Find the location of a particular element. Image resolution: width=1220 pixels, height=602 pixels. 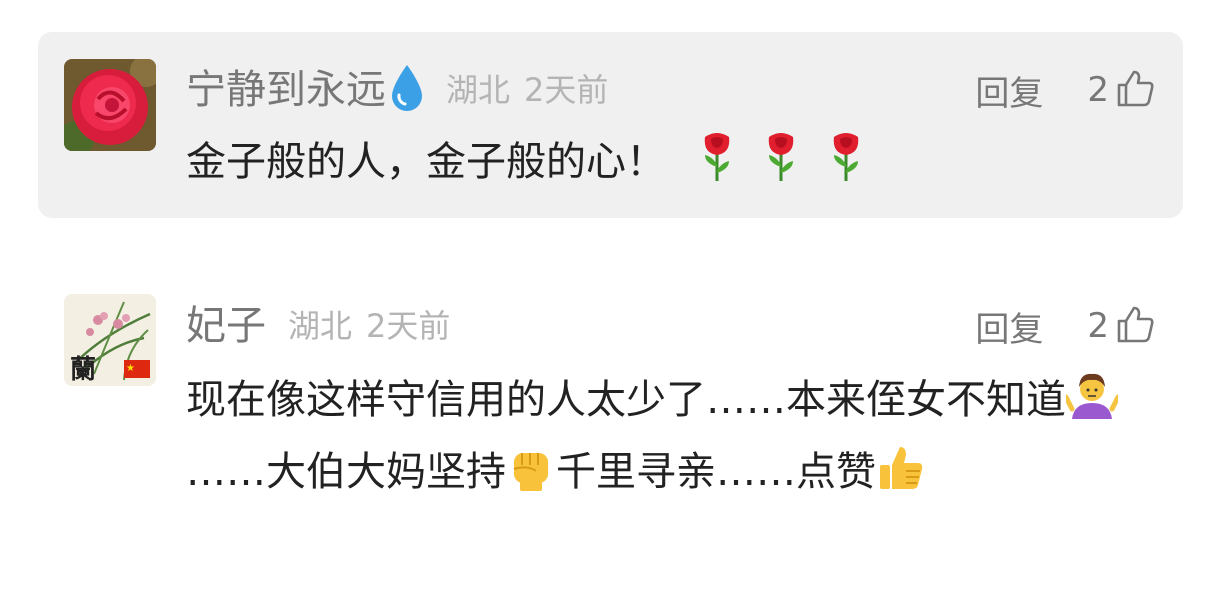

avatar is located at coordinates (110, 105).